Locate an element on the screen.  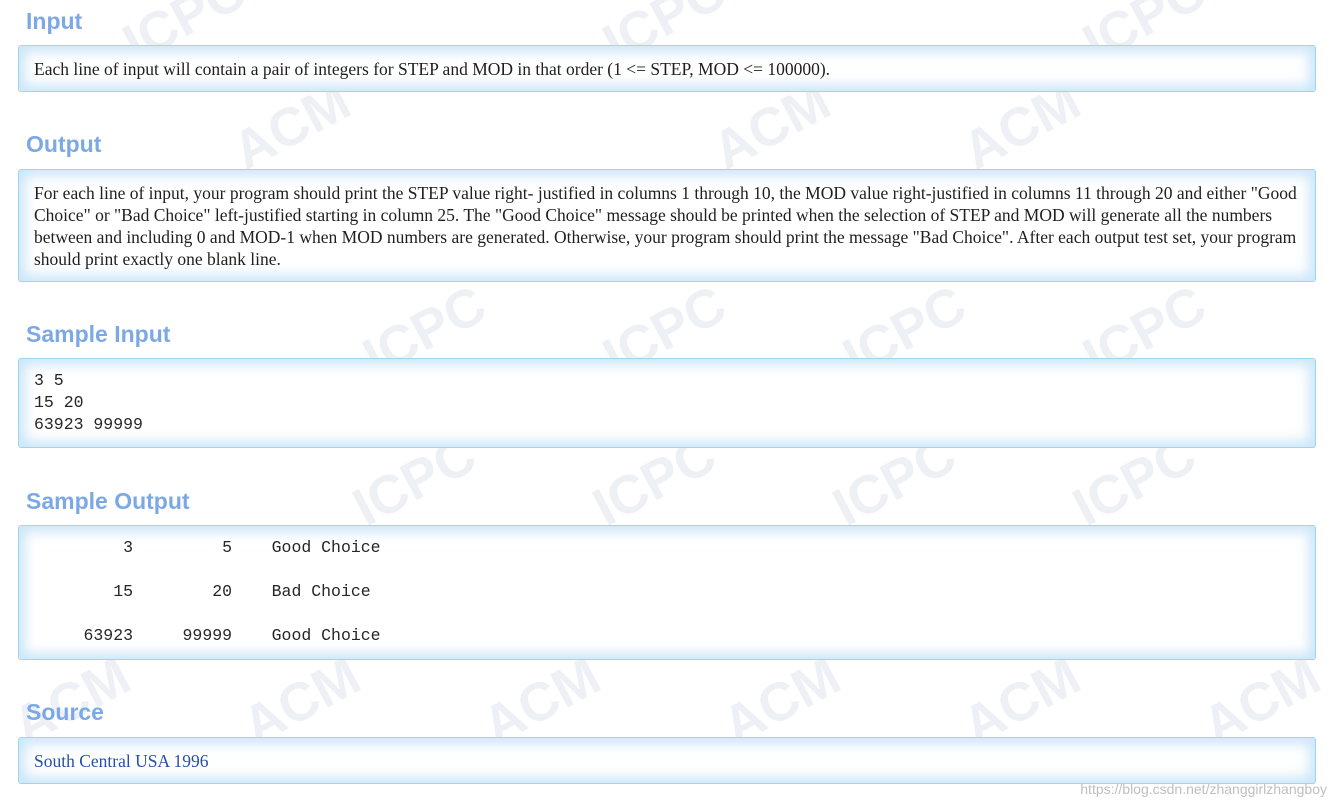
sample-input-heading: Sample Input is located at coordinates (98, 334).